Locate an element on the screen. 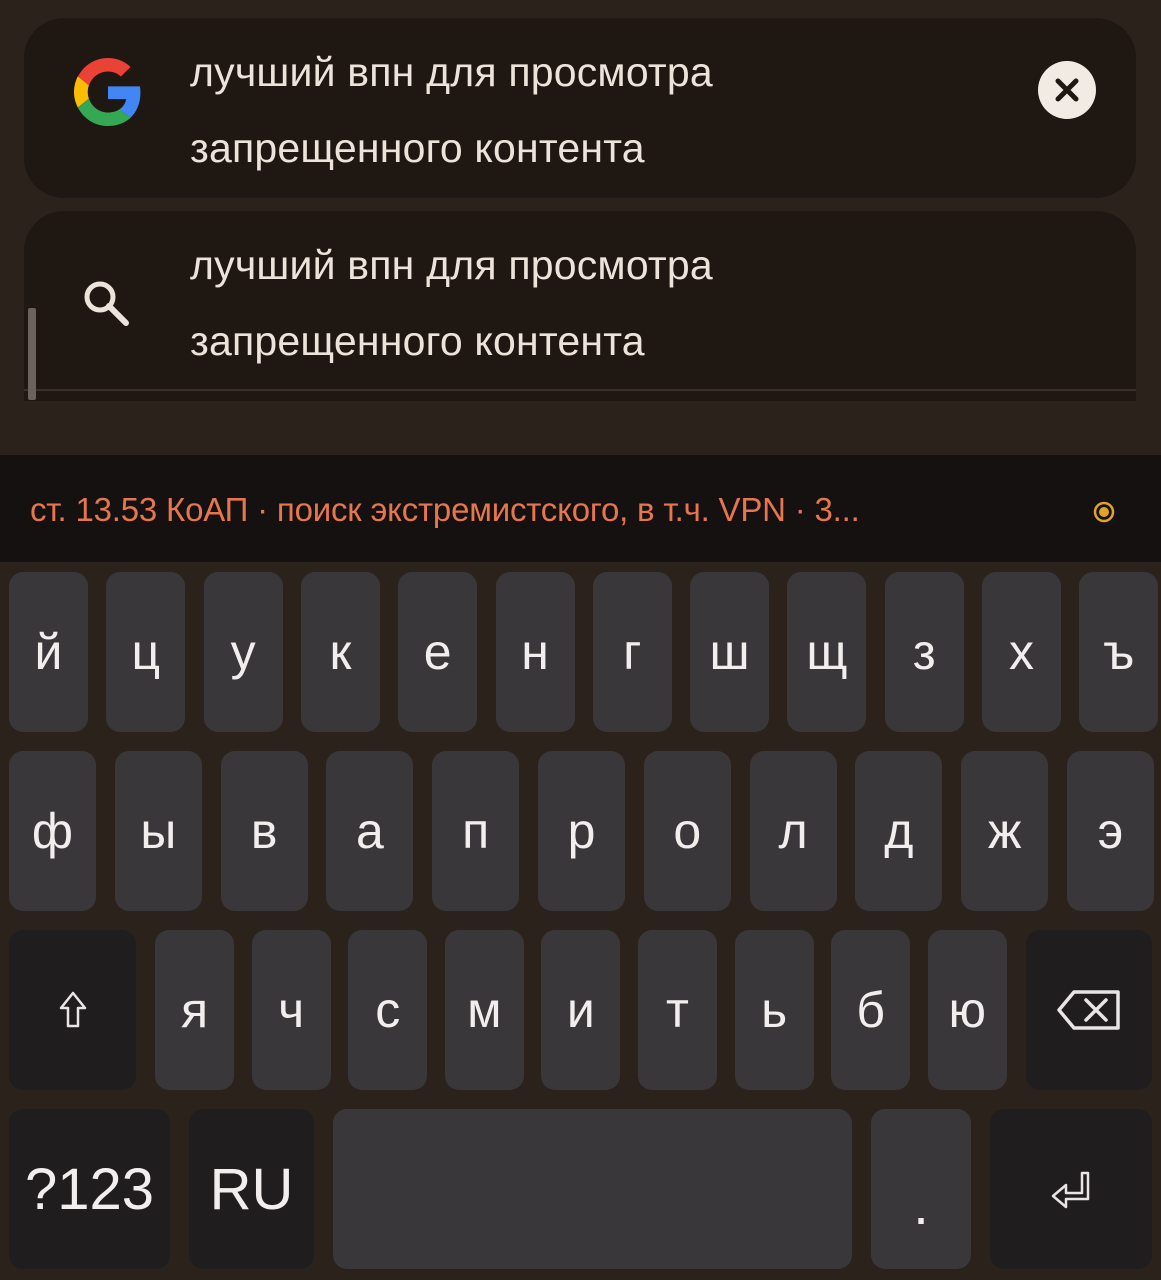  key-label: ф is located at coordinates (52, 831).